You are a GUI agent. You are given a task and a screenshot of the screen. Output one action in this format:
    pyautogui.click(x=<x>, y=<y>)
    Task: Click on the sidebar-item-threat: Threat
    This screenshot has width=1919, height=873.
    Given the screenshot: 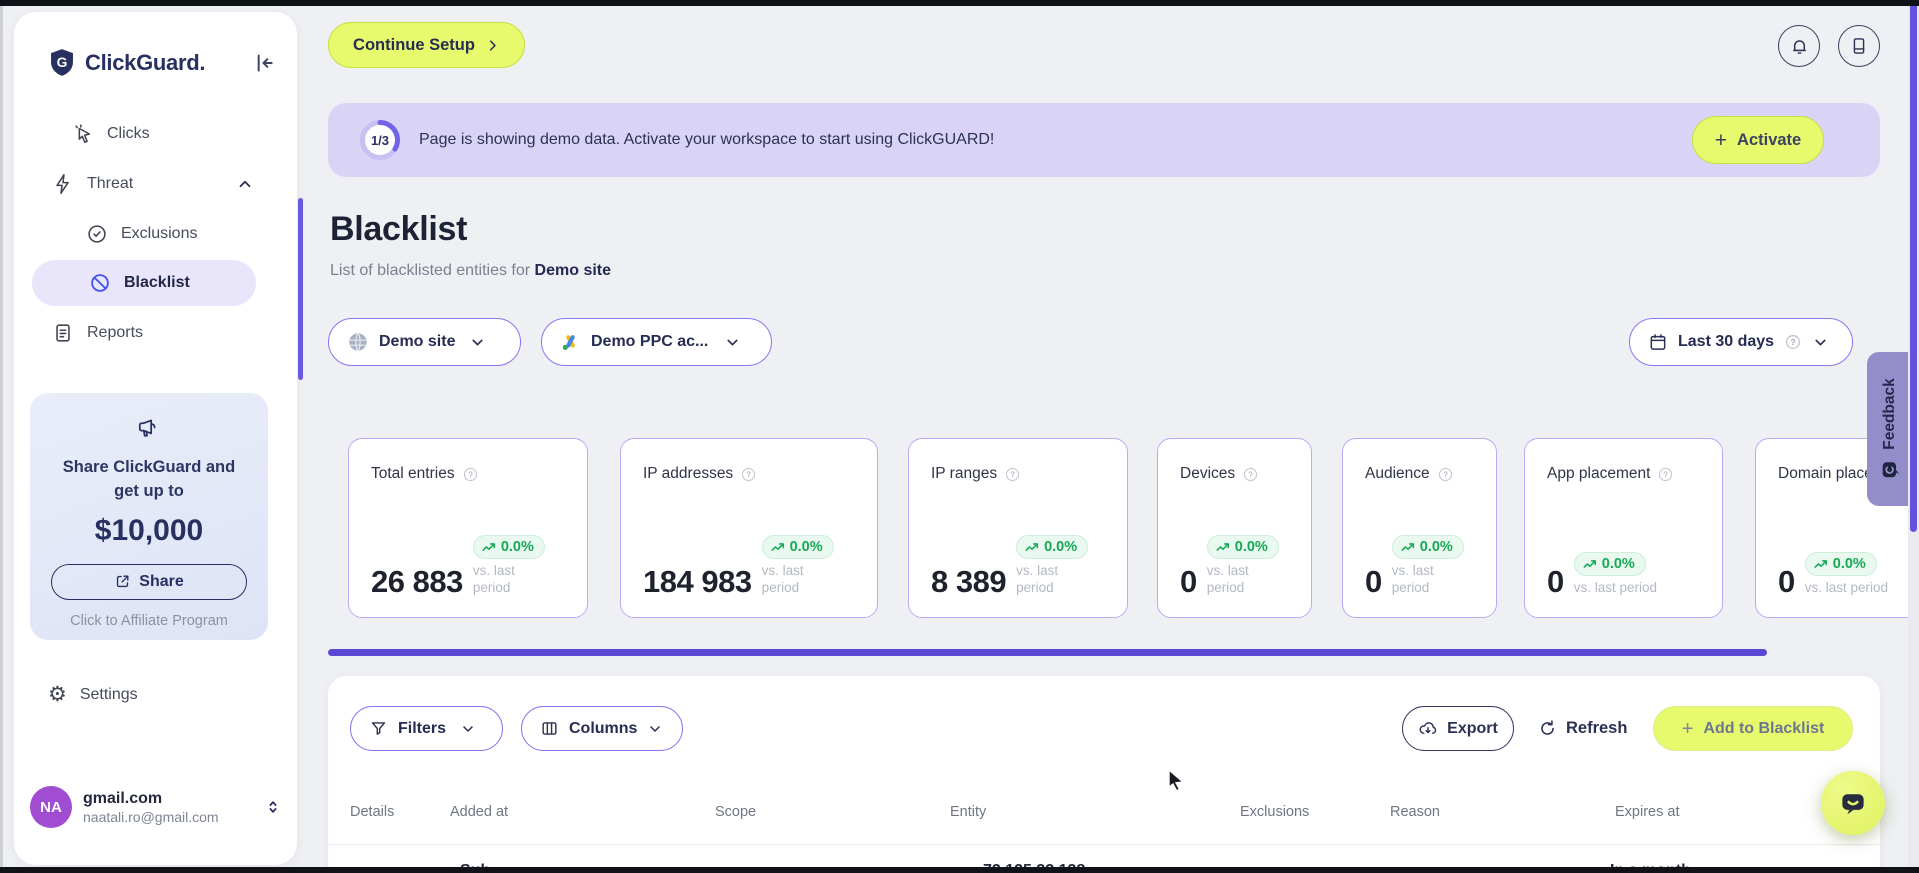 What is the action you would take?
    pyautogui.click(x=166, y=184)
    